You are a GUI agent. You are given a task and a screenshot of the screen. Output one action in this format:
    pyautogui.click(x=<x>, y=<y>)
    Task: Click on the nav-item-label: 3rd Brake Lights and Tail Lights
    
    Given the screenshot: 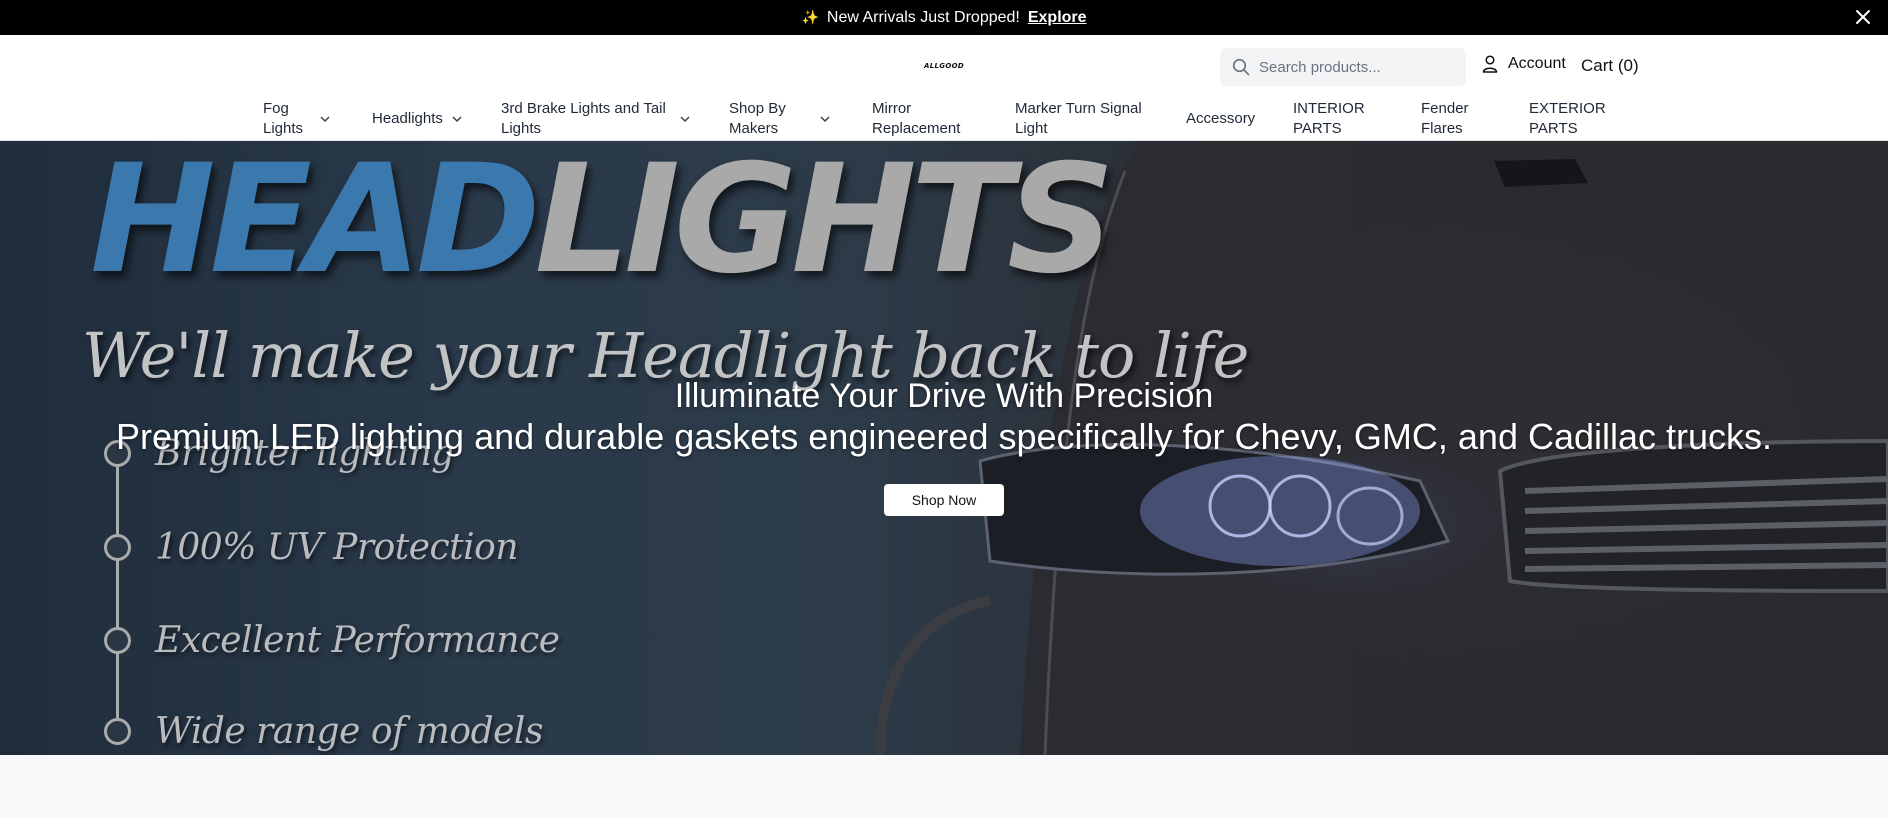 What is the action you would take?
    pyautogui.click(x=583, y=118)
    